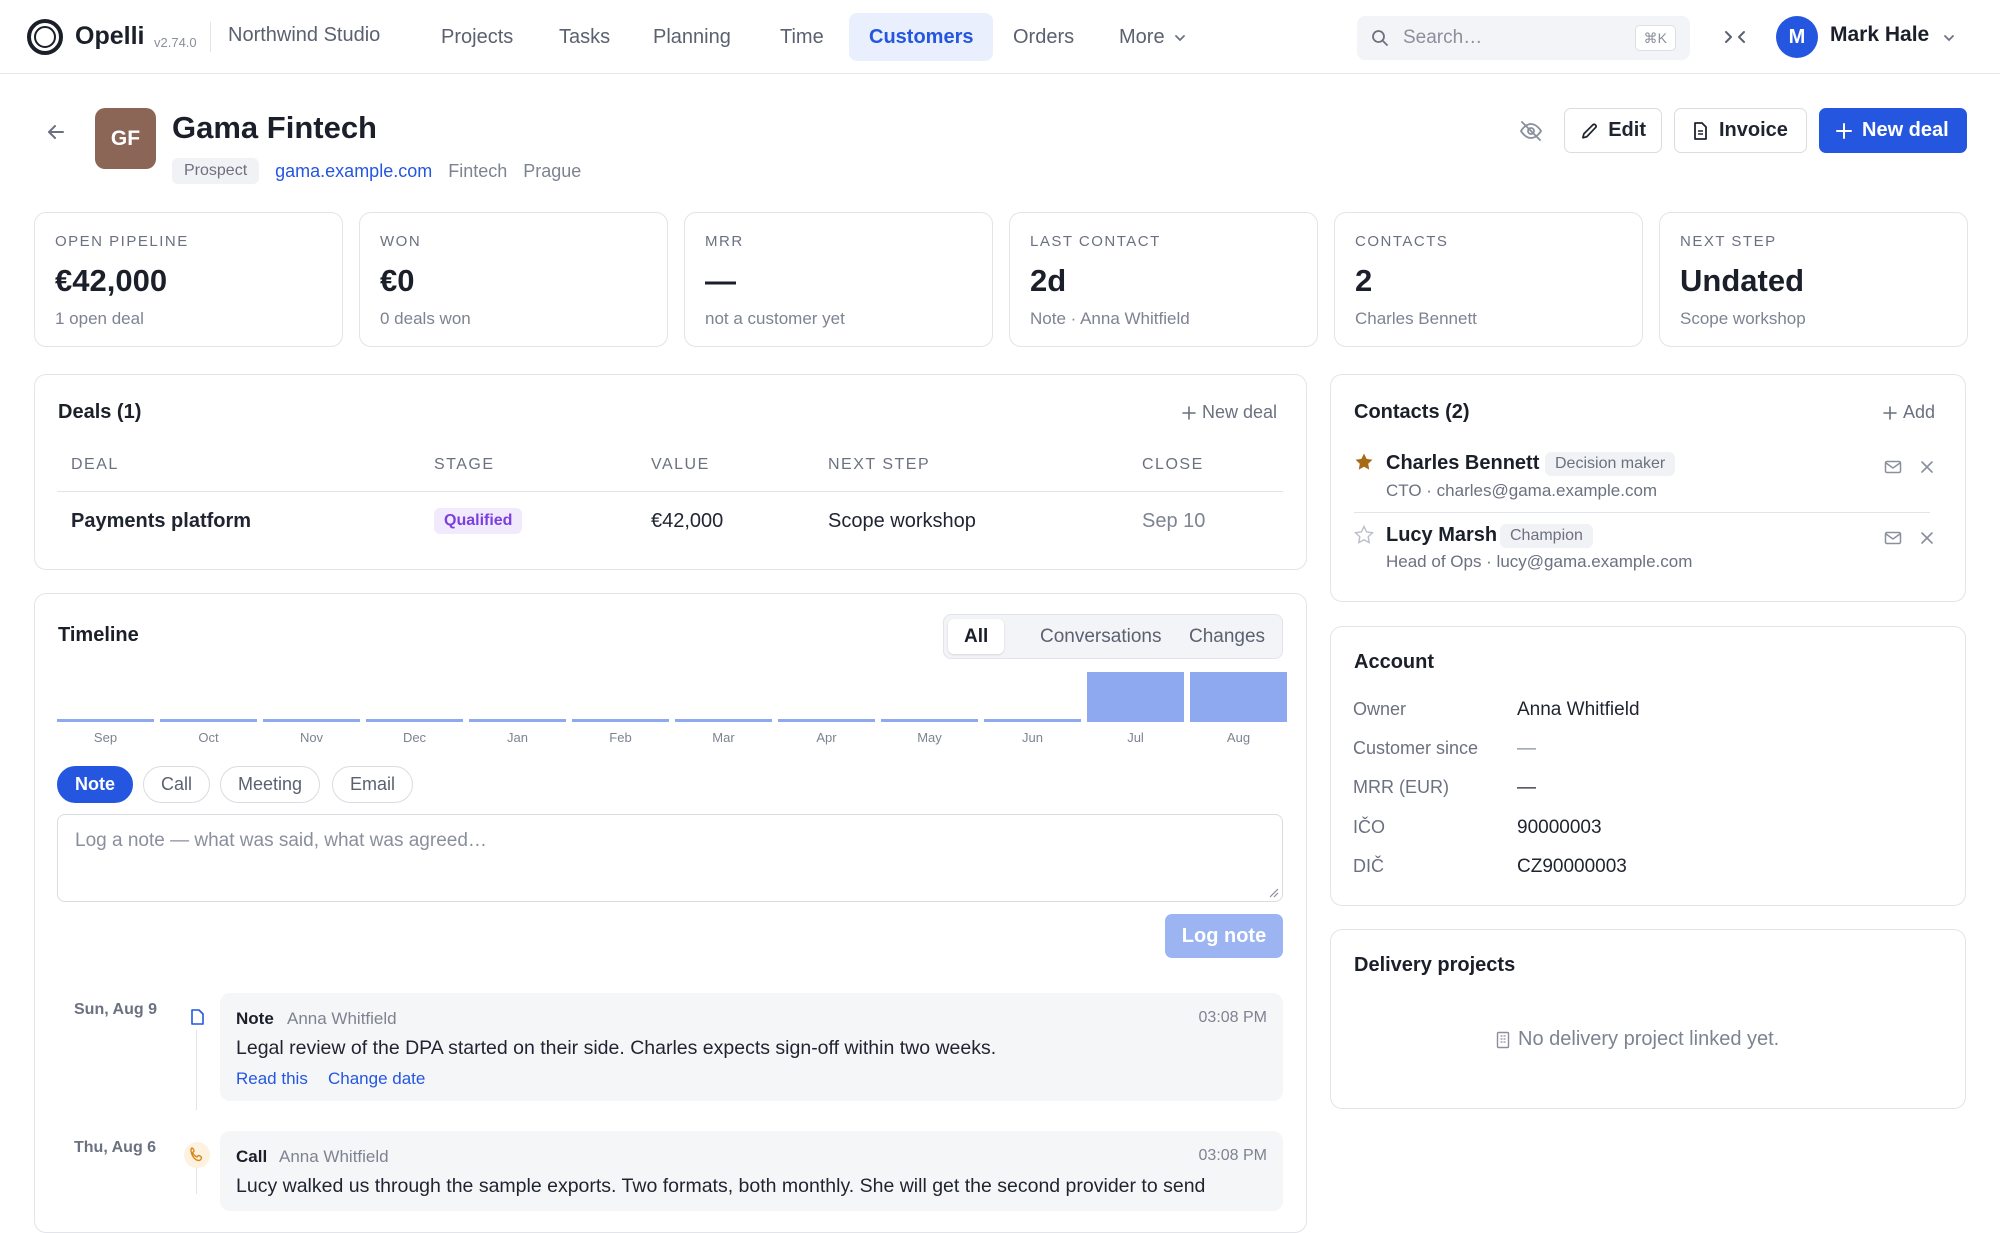 This screenshot has height=1233, width=2000. Describe the element at coordinates (1462, 463) in the screenshot. I see `contact-name: Charles Bennett` at that location.